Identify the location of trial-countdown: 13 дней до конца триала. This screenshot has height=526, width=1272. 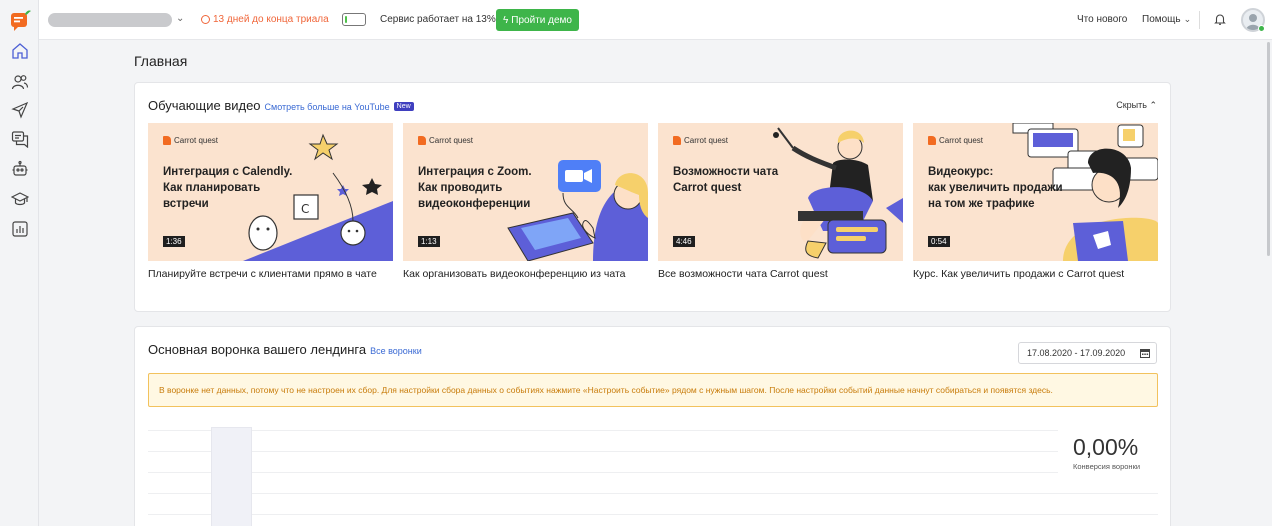
(265, 19).